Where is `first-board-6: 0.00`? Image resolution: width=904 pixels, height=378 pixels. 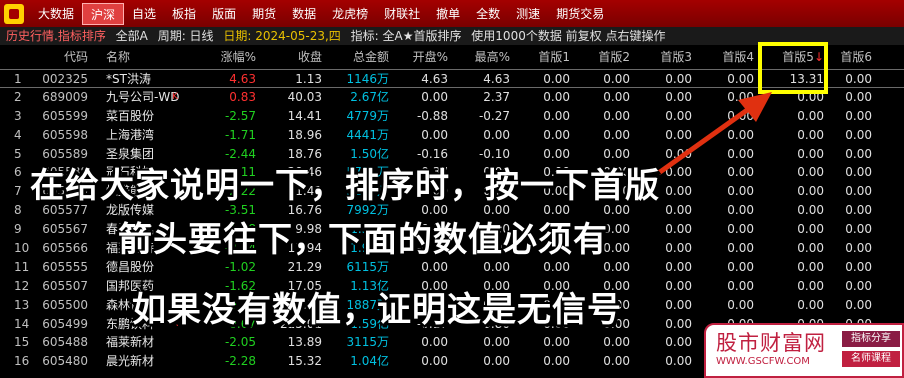 first-board-6: 0.00 is located at coordinates (858, 210).